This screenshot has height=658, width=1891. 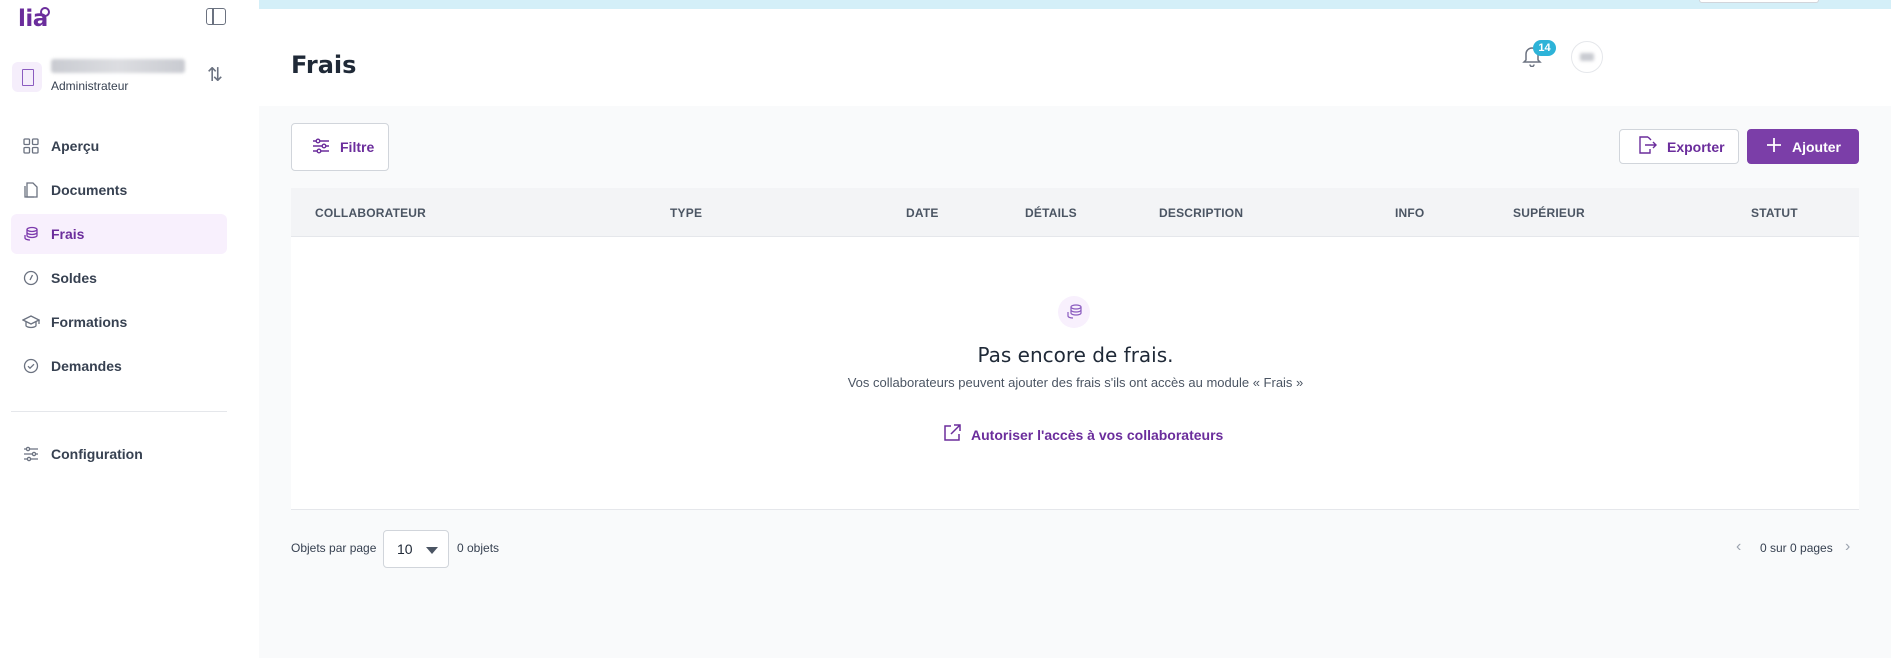 What do you see at coordinates (1847, 547) in the screenshot?
I see `chevron-right-icon: ›` at bounding box center [1847, 547].